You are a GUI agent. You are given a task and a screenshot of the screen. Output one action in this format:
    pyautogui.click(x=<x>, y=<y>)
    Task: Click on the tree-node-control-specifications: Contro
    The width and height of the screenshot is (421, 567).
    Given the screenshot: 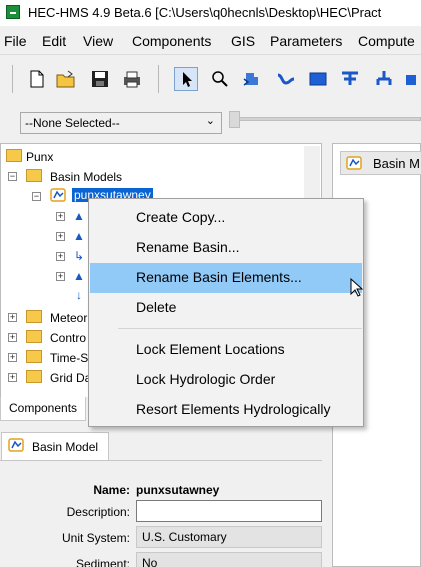 What is the action you would take?
    pyautogui.click(x=68, y=338)
    